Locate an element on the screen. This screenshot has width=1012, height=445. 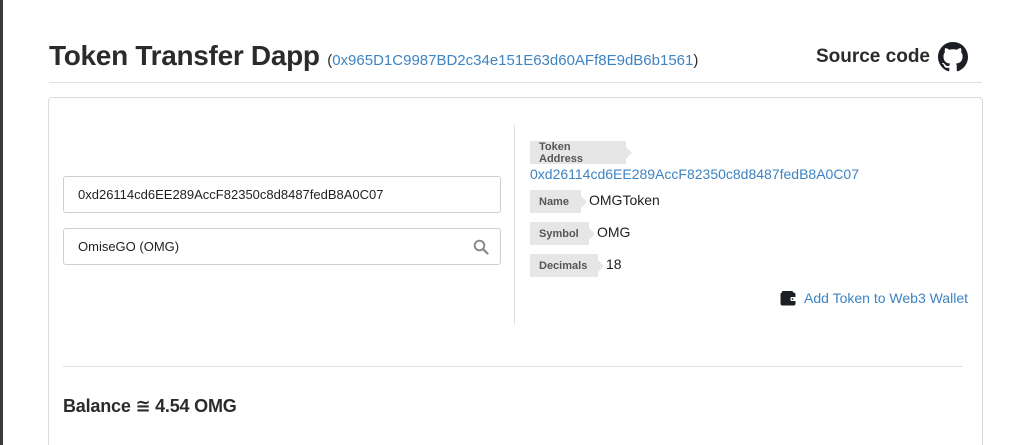
add-token-wallet-button: Add Token to Web3 Wallet is located at coordinates (874, 298).